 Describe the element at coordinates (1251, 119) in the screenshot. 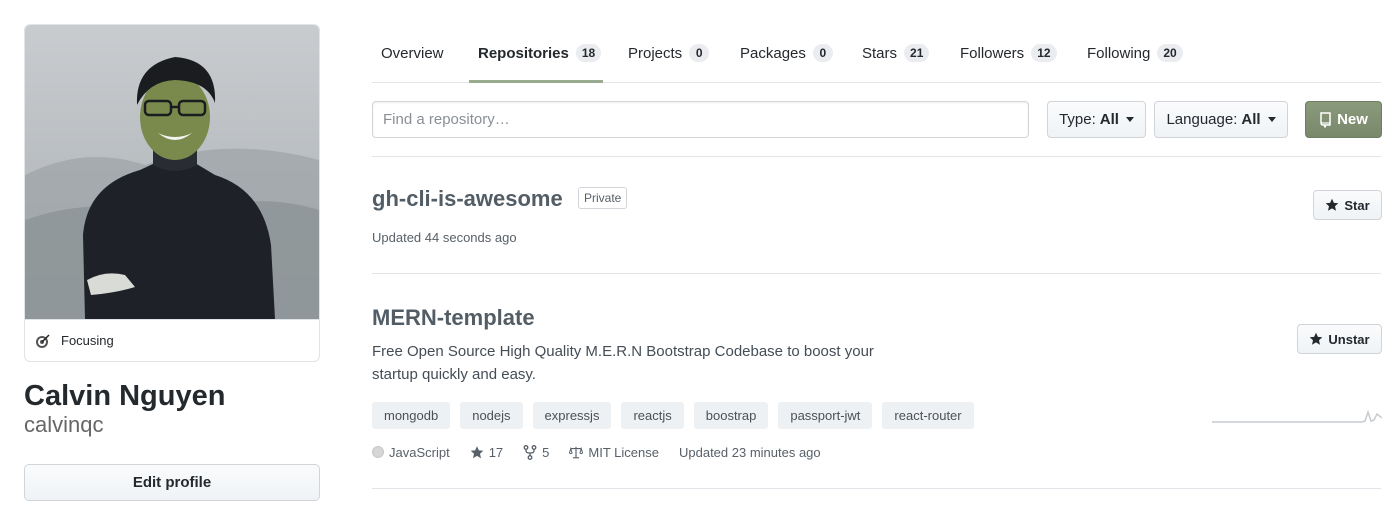

I see `language-filter-value: All` at that location.